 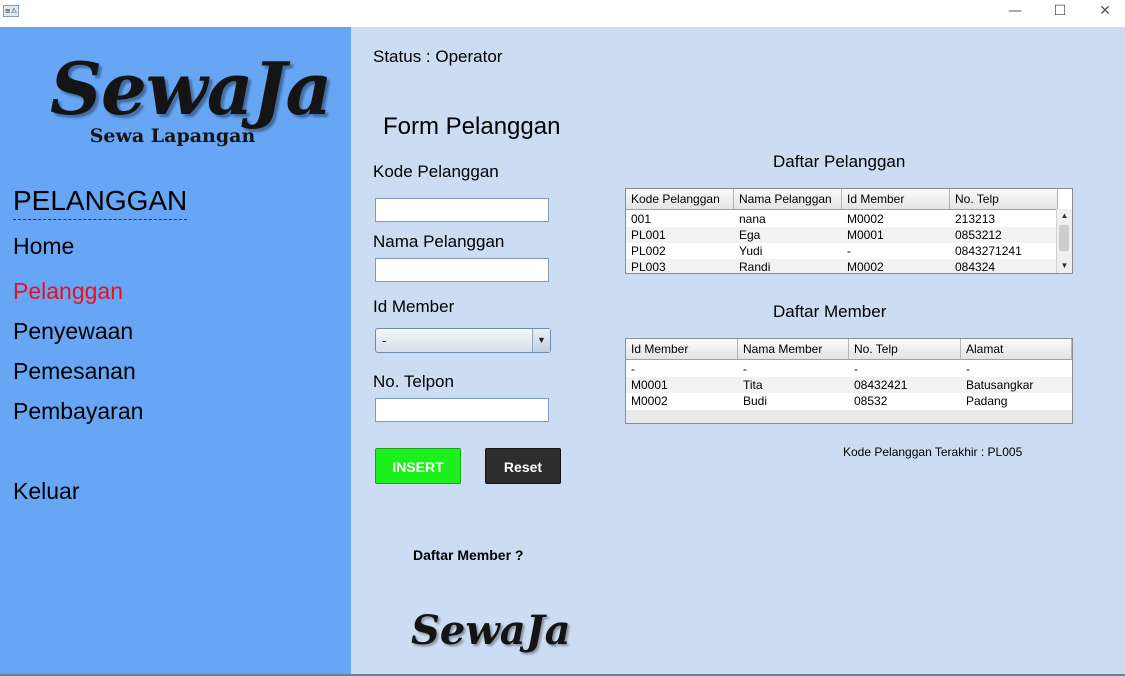 What do you see at coordinates (978, 235) in the screenshot?
I see `table-cell: 0853212` at bounding box center [978, 235].